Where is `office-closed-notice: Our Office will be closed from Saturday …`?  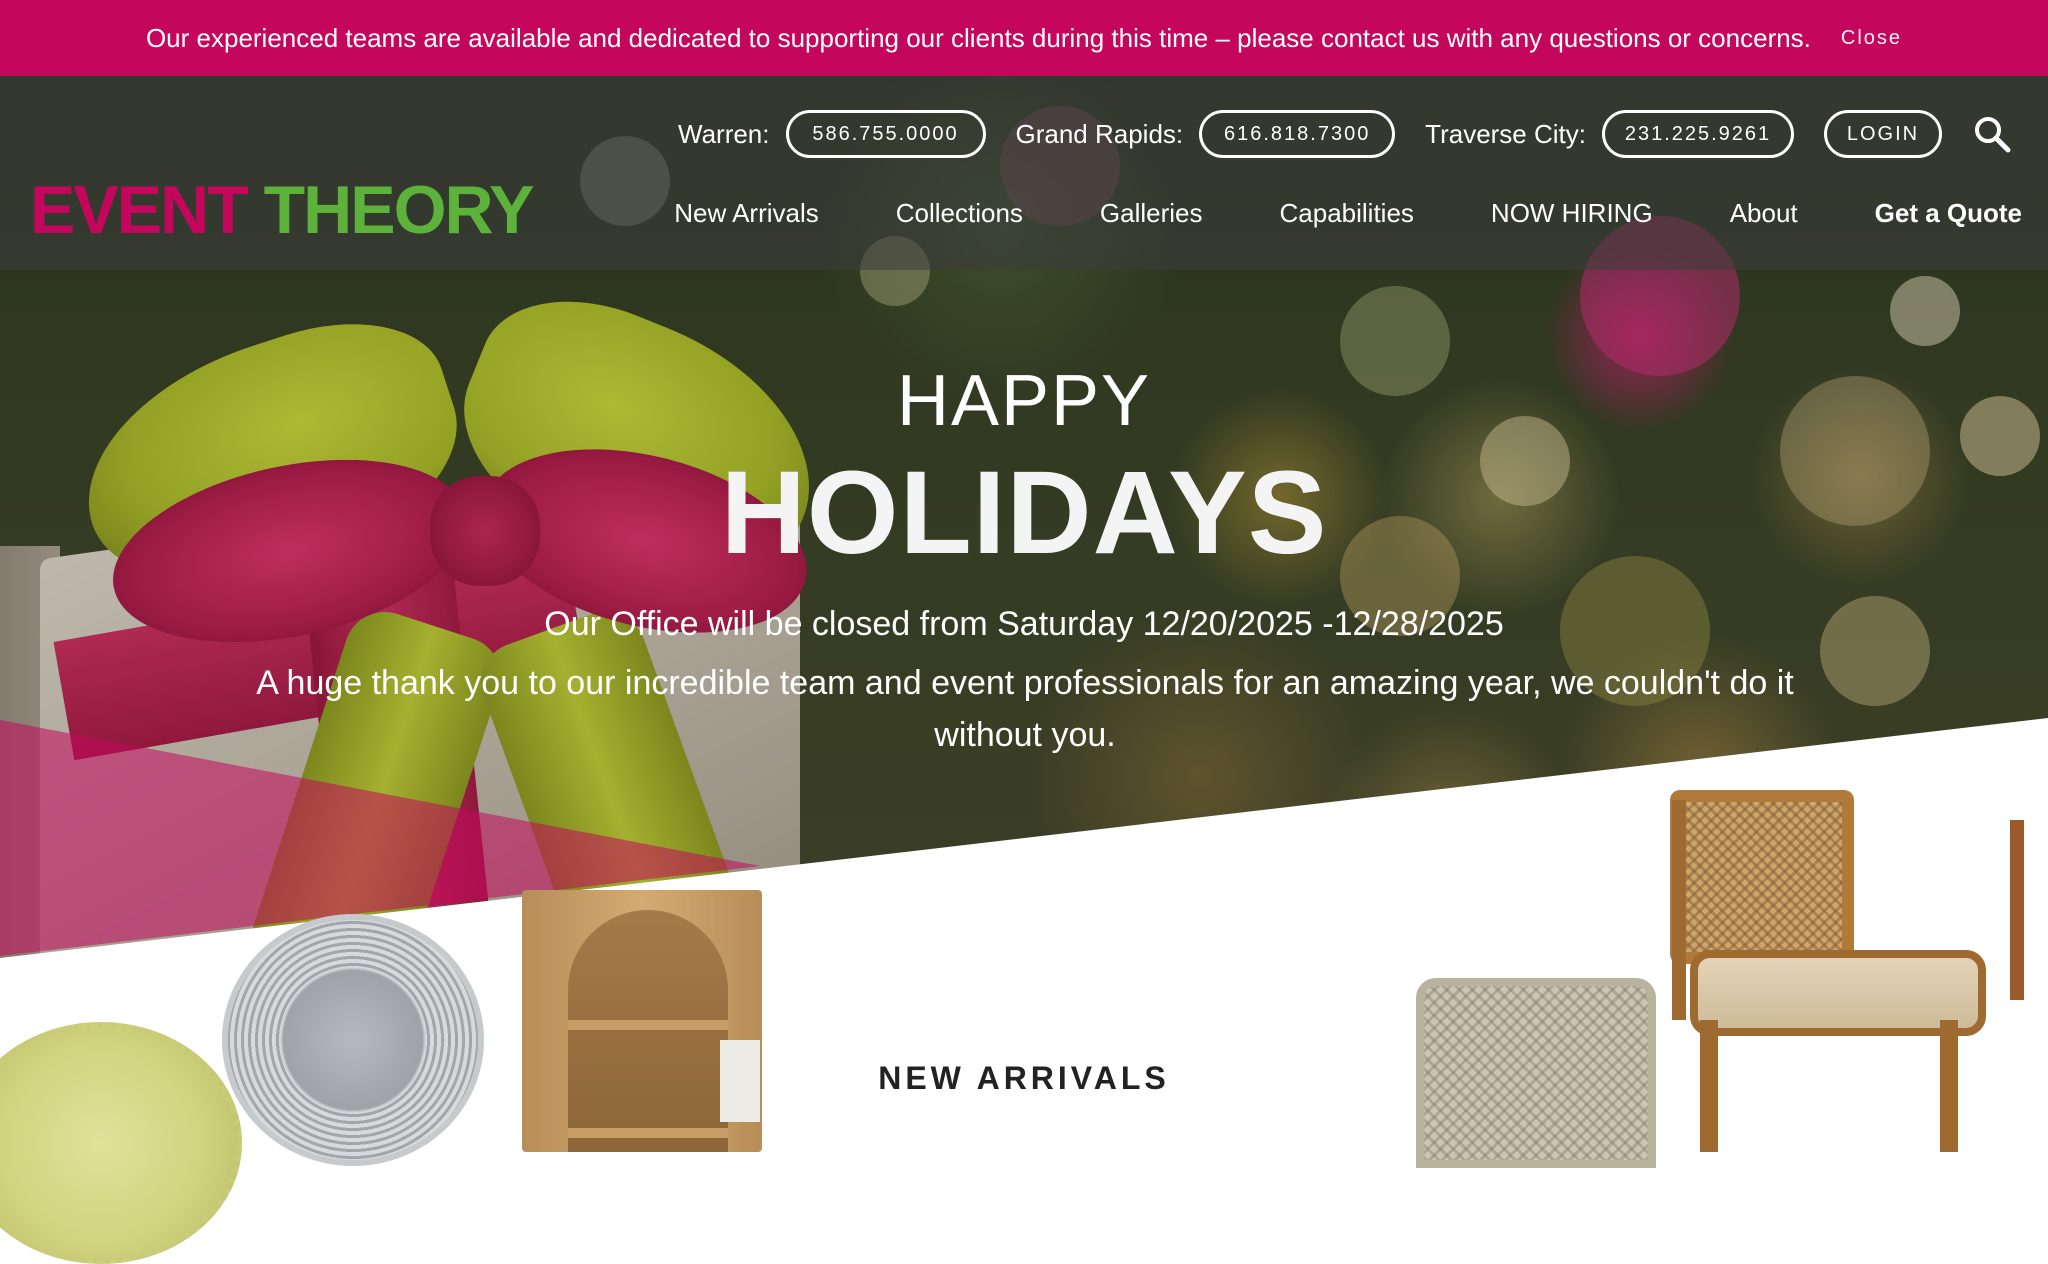
office-closed-notice: Our Office will be closed from Saturday … is located at coordinates (1024, 624).